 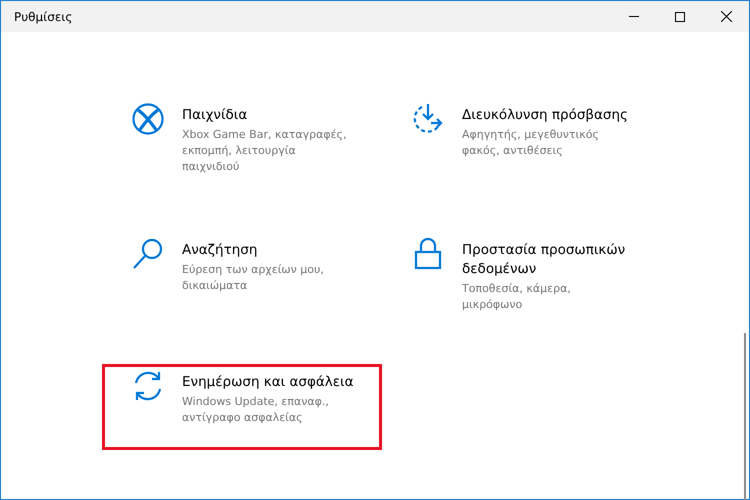 What do you see at coordinates (268, 382) in the screenshot?
I see `category-title: Ενημέρωση και ασφάλεια` at bounding box center [268, 382].